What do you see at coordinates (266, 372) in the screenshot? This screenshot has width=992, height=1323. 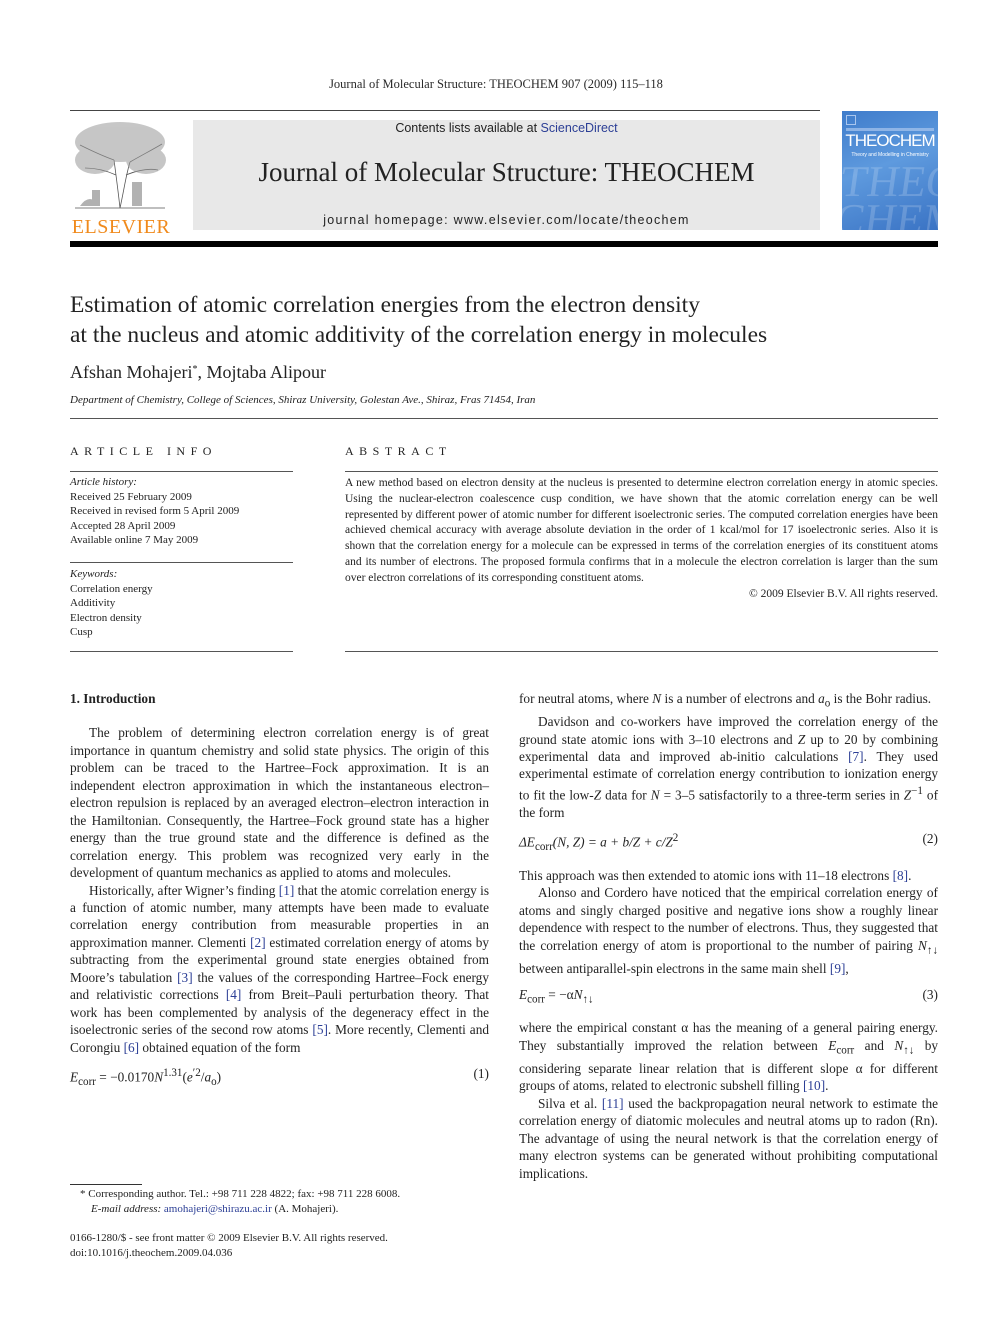 I see `author-name: Mojtaba Alipour` at bounding box center [266, 372].